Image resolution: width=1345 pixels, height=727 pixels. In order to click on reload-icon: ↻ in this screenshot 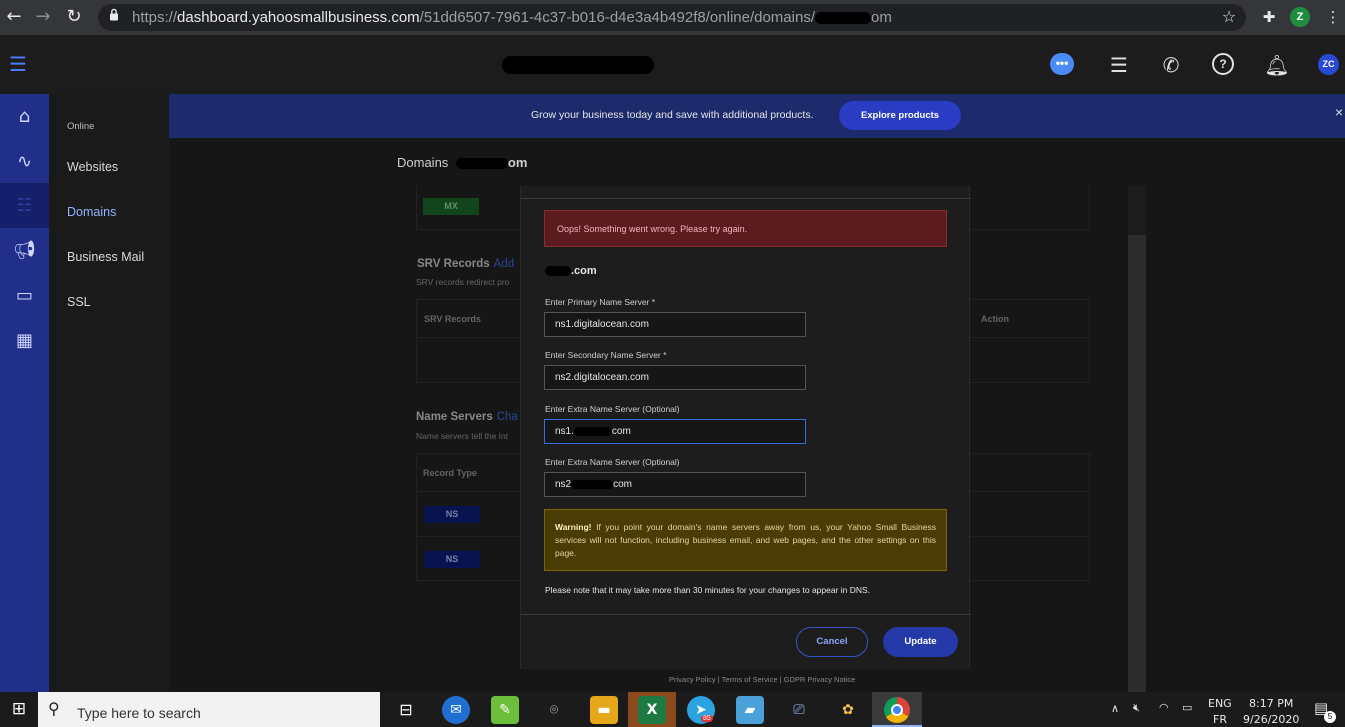, I will do `click(74, 17)`.